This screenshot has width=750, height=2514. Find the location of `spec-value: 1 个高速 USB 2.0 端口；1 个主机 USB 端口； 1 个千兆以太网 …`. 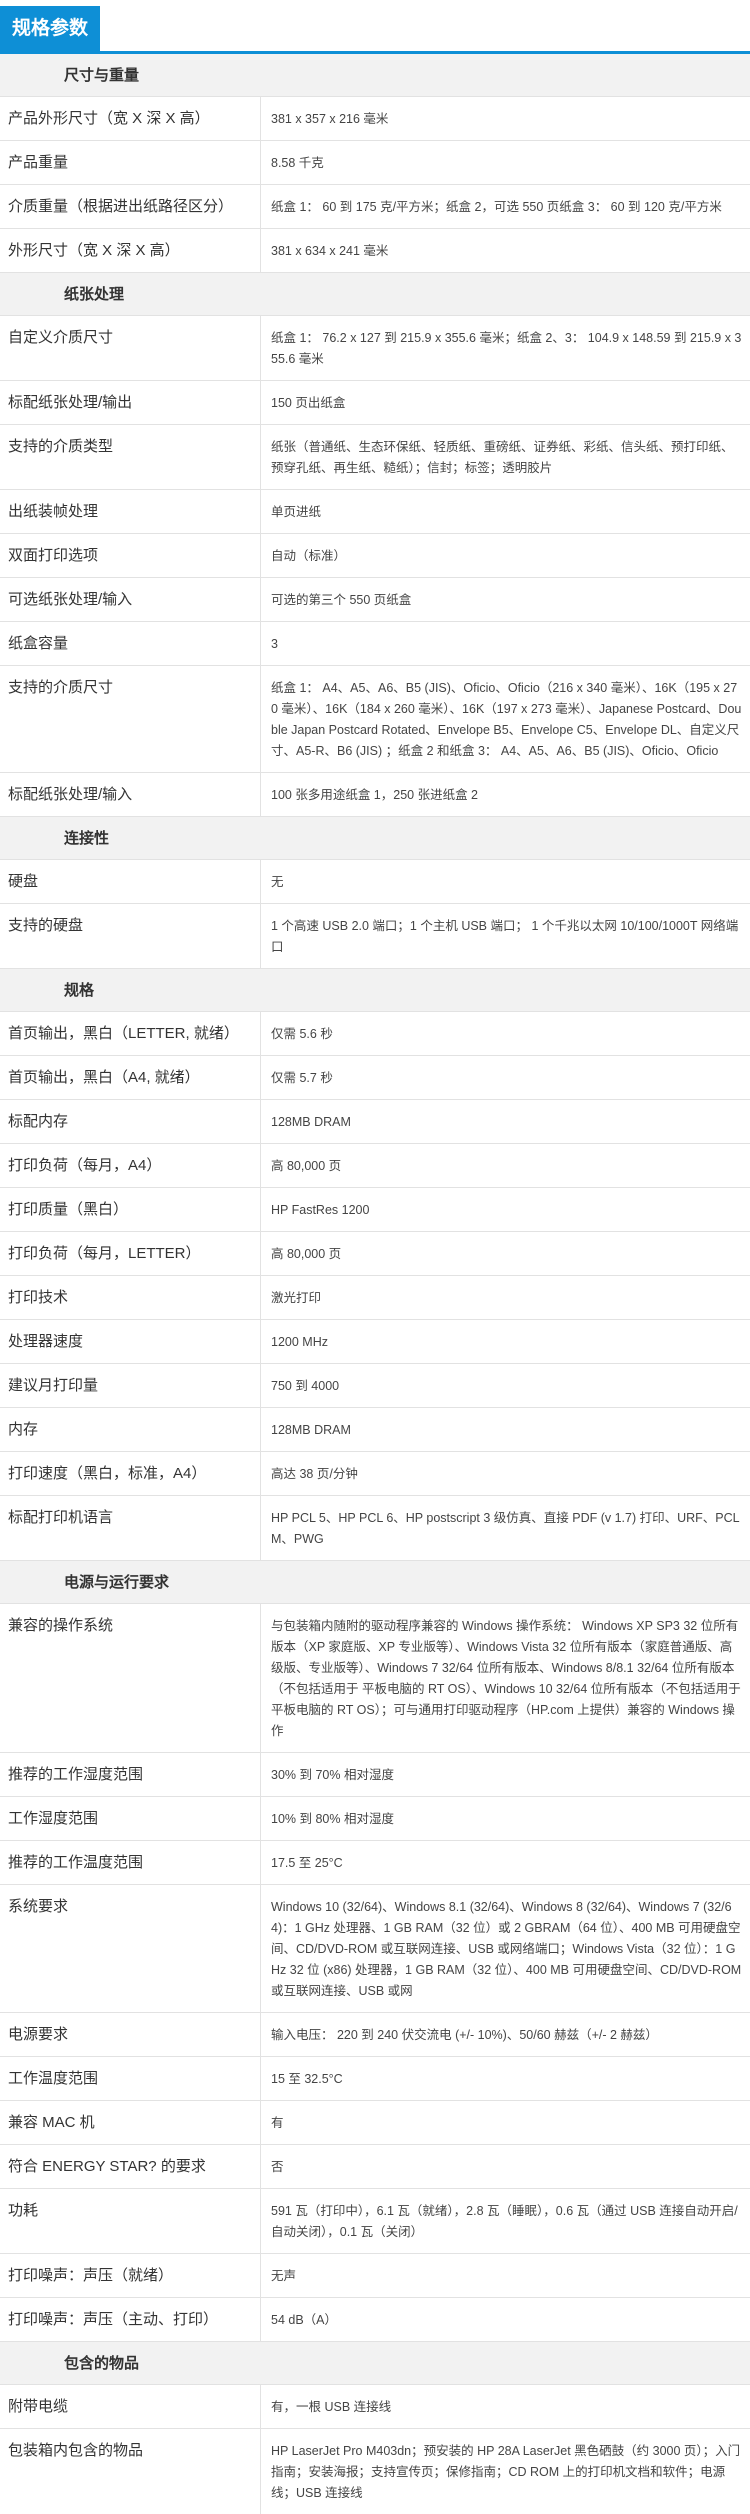

spec-value: 1 个高速 USB 2.0 端口；1 个主机 USB 端口； 1 个千兆以太网 … is located at coordinates (505, 936).